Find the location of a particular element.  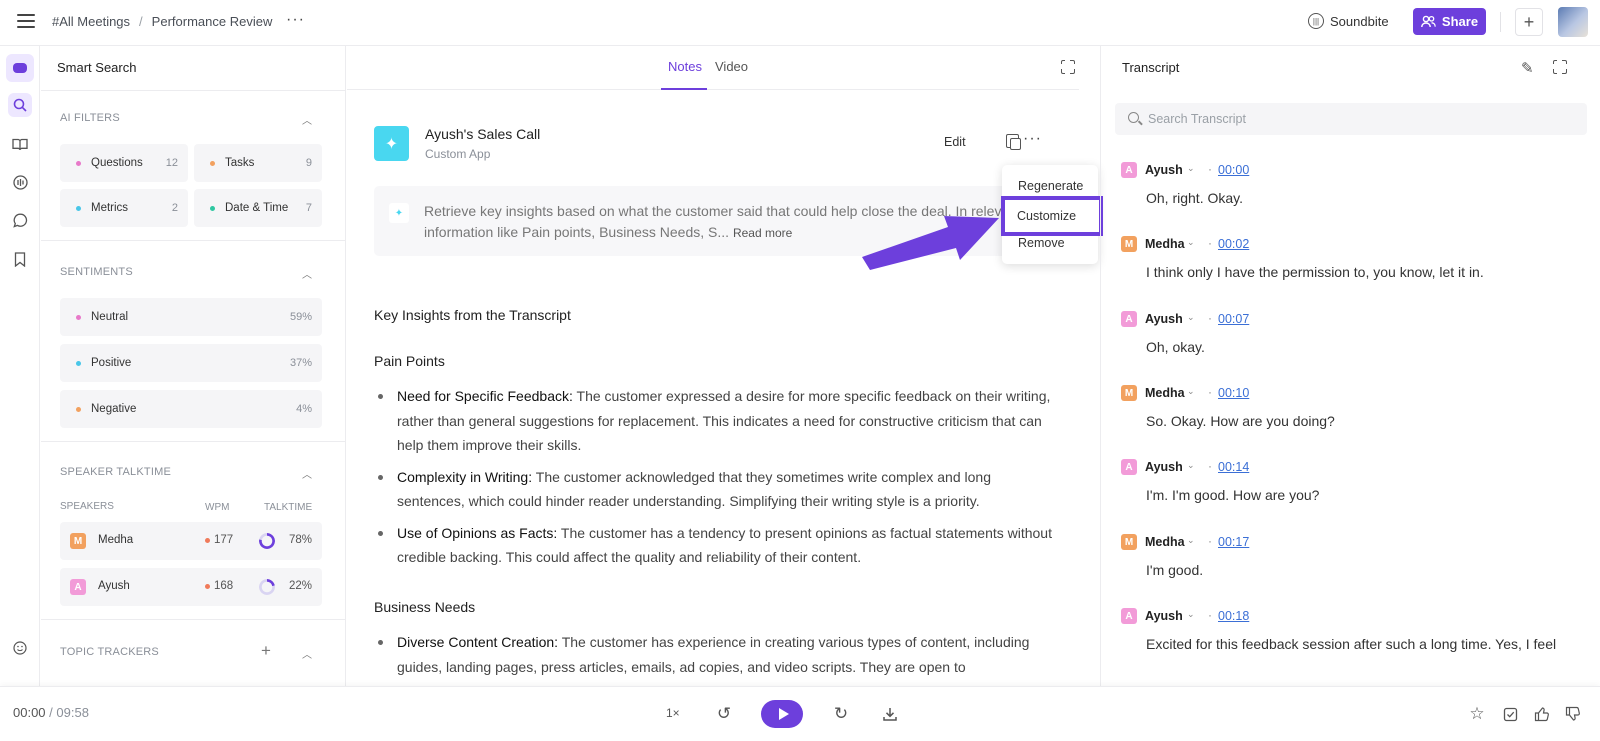

star-icon: ☆ is located at coordinates (1477, 714).